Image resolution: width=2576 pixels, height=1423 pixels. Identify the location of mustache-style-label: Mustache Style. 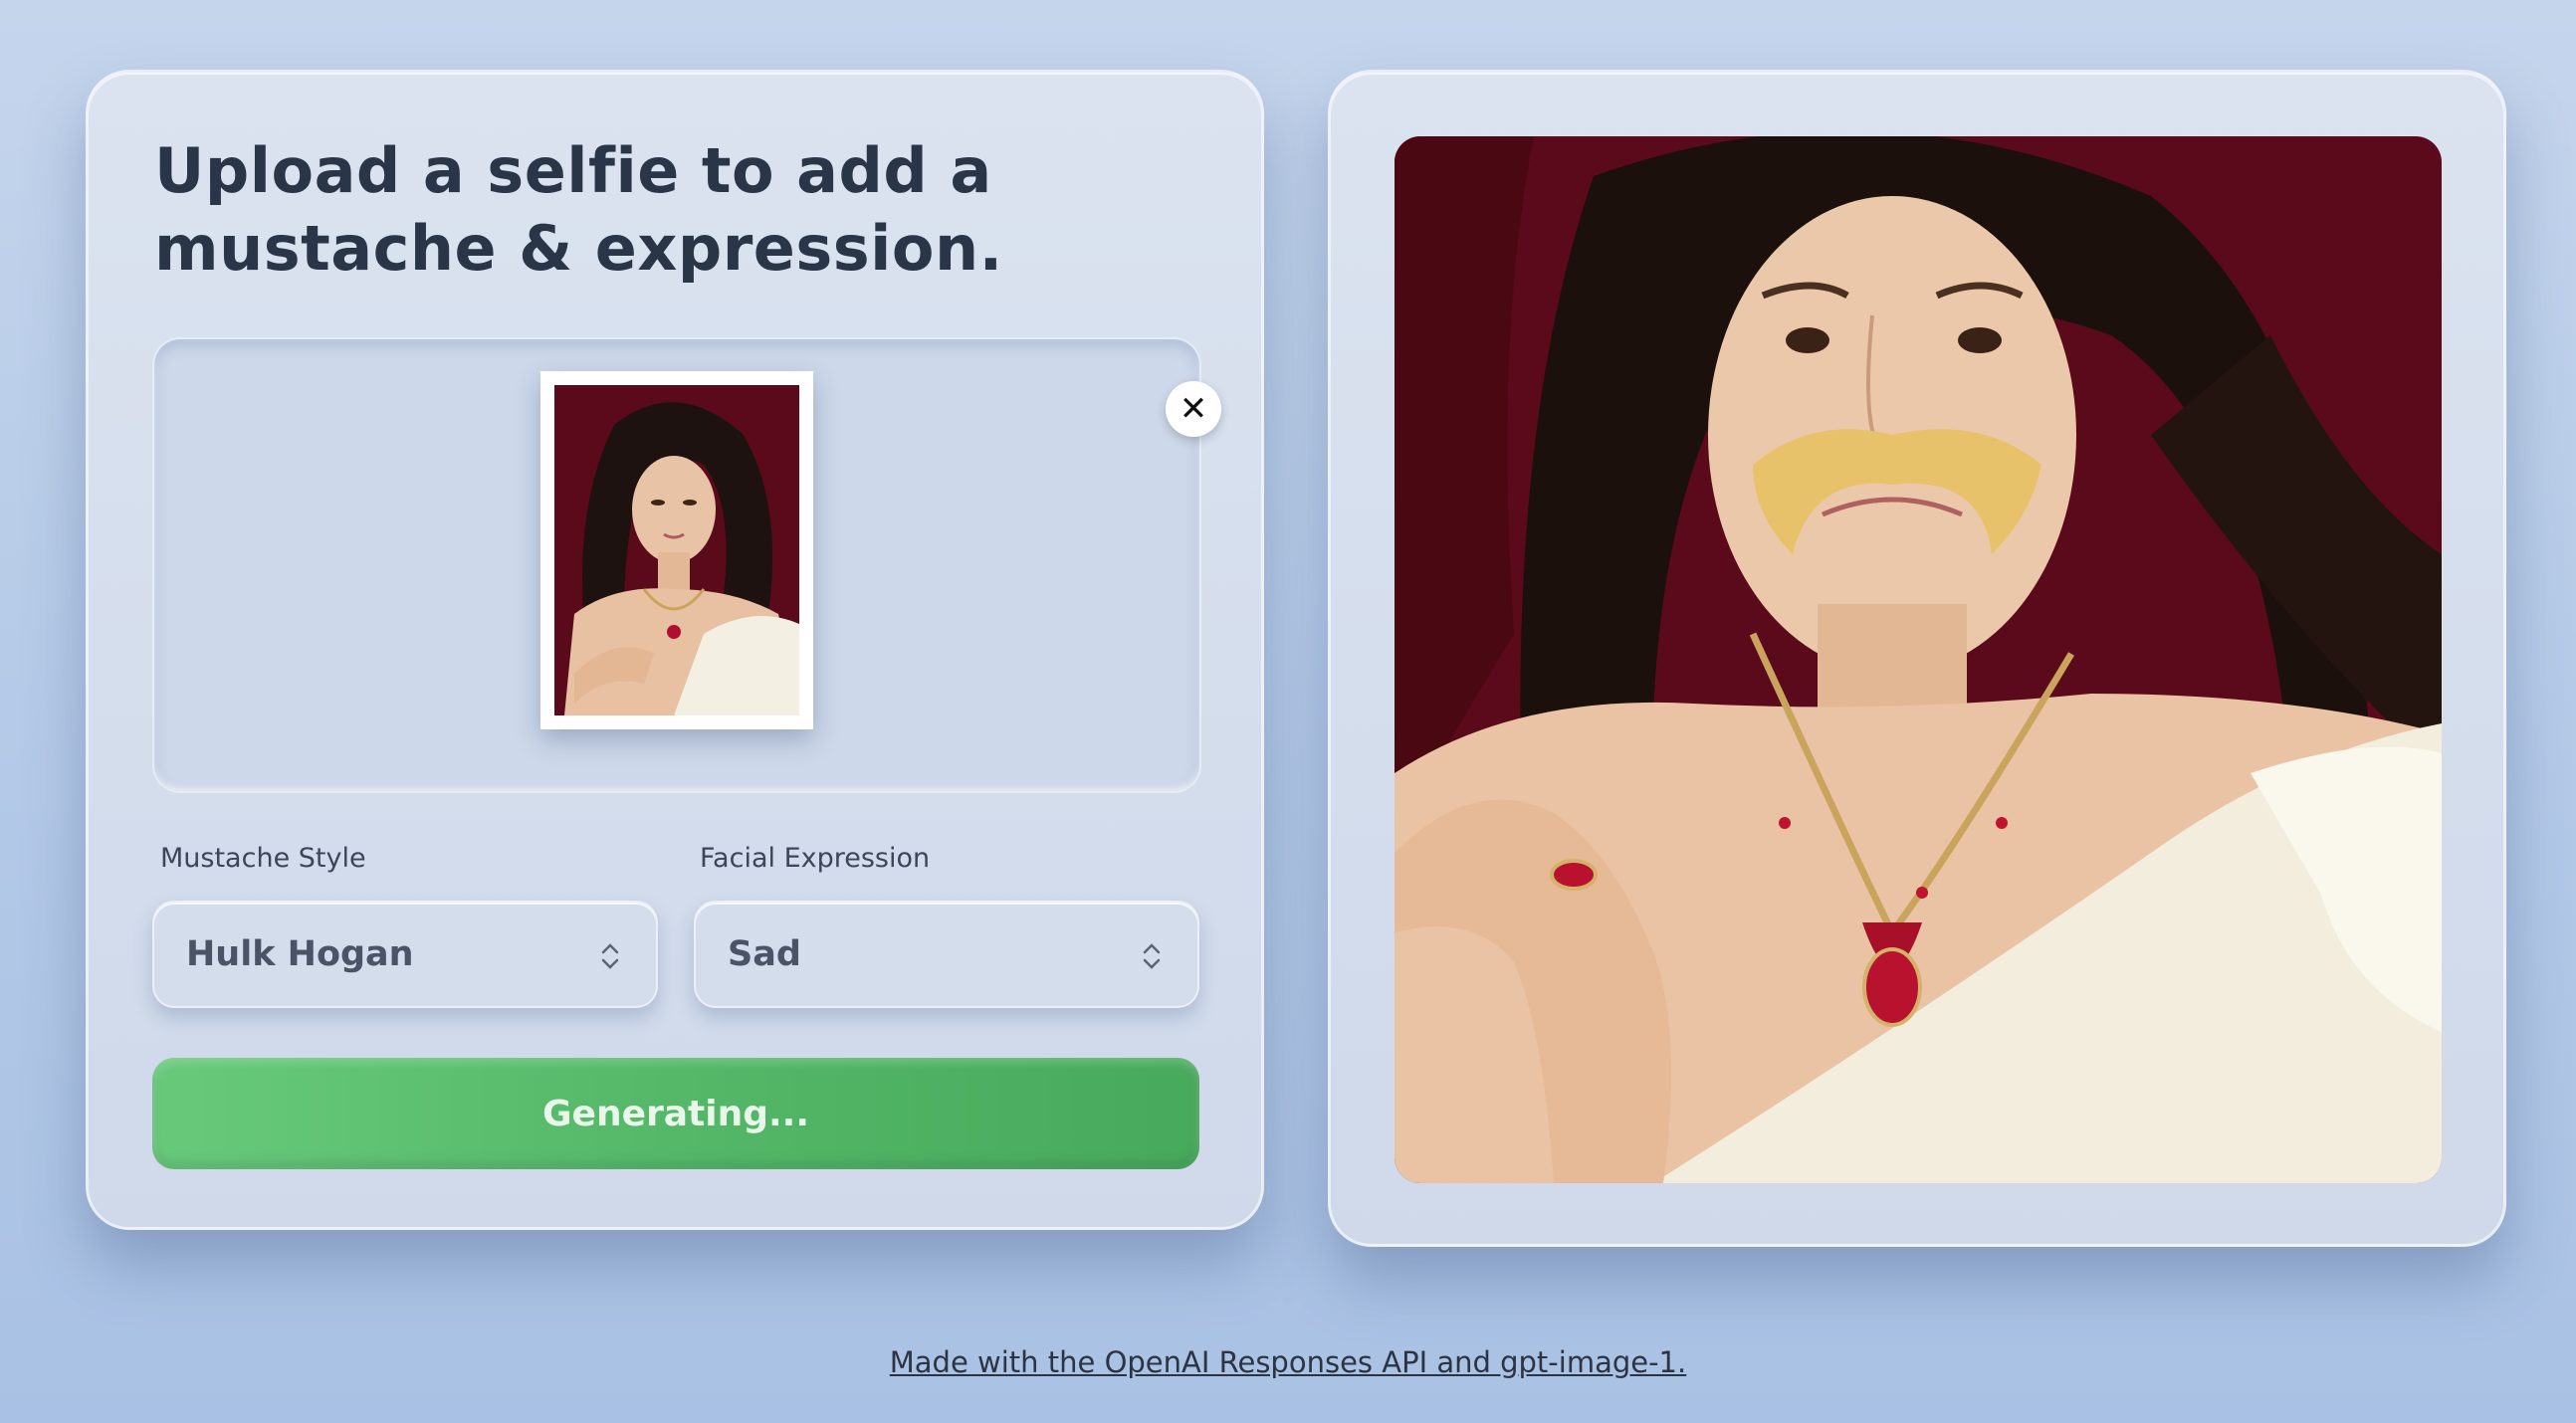
(263, 858).